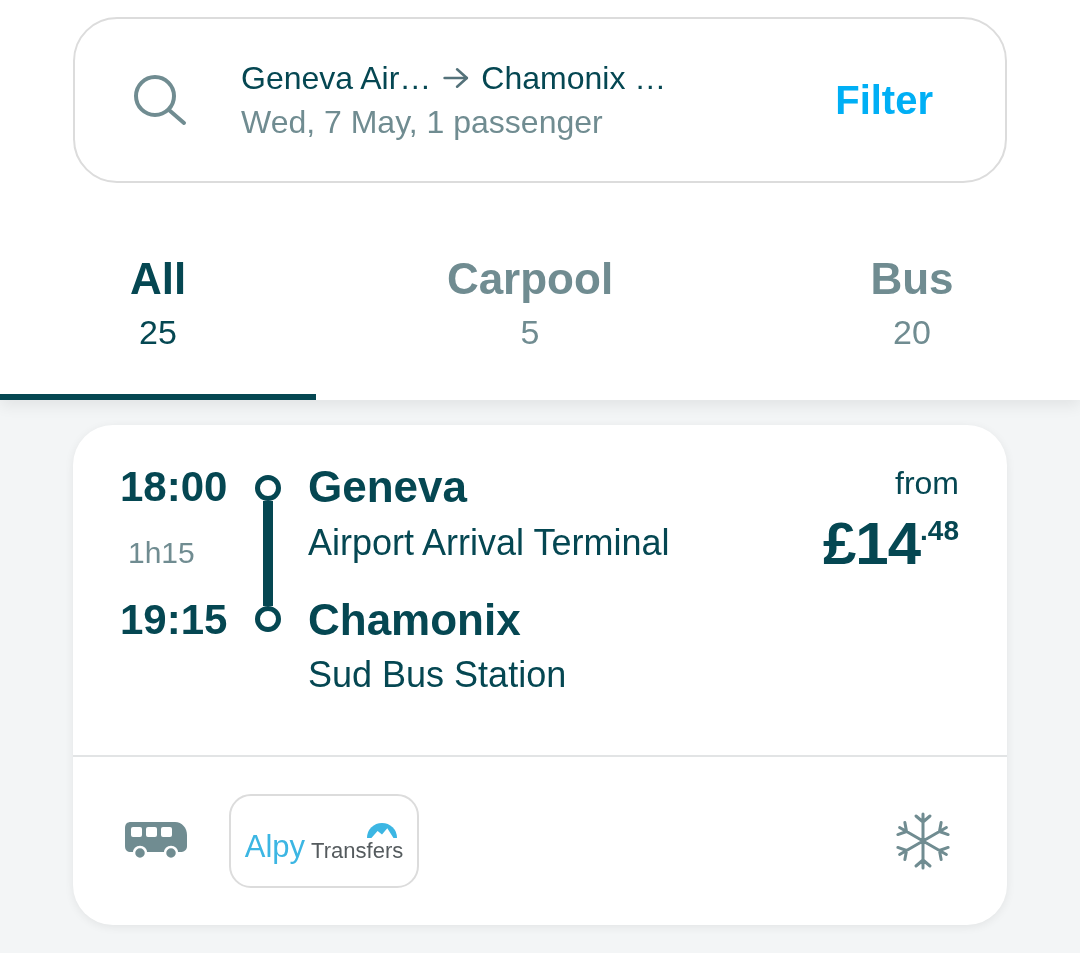 This screenshot has width=1080, height=953. What do you see at coordinates (268, 619) in the screenshot?
I see `stop-marker-icon` at bounding box center [268, 619].